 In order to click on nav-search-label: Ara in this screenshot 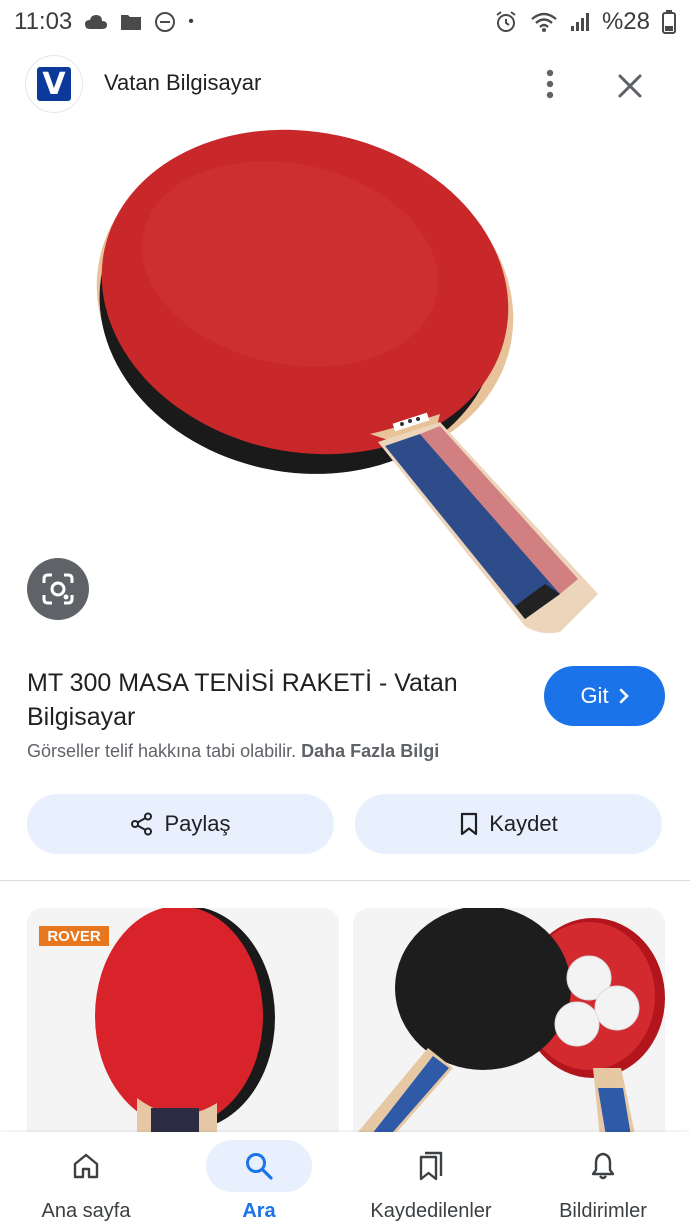, I will do `click(259, 1211)`.